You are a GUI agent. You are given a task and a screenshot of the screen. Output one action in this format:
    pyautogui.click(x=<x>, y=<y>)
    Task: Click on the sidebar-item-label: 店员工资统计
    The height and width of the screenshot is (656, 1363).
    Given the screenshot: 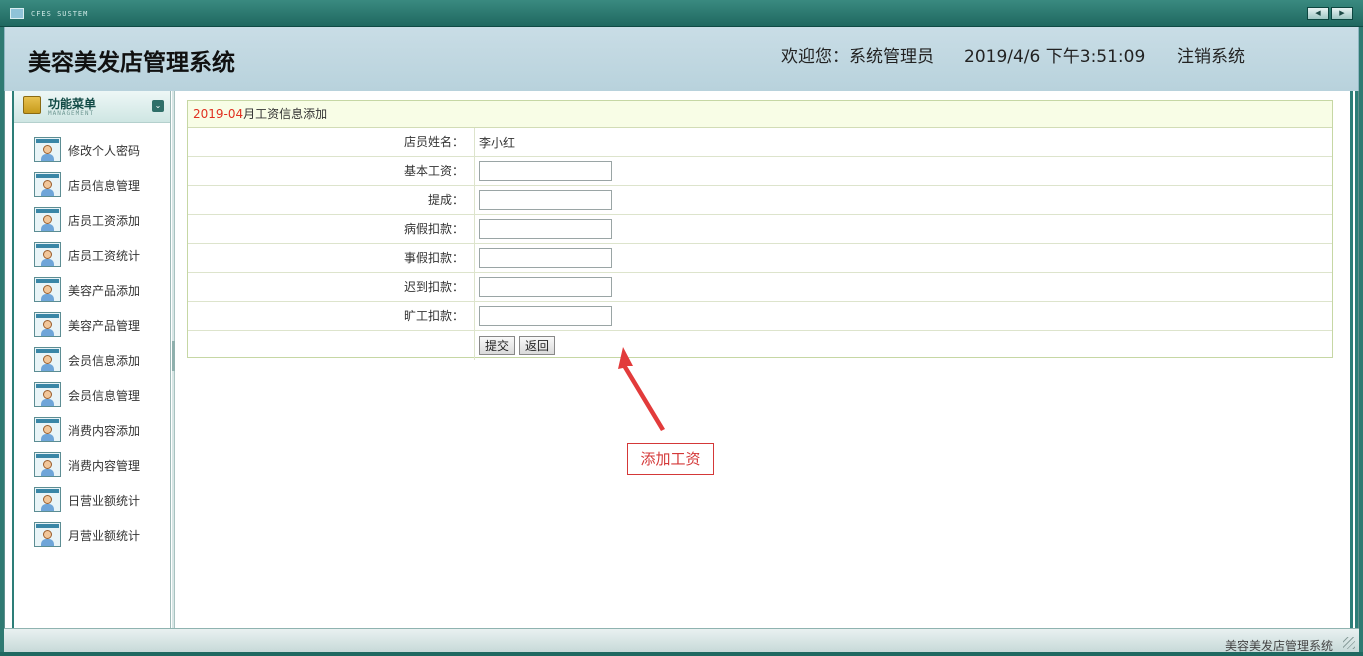 What is the action you would take?
    pyautogui.click(x=104, y=256)
    